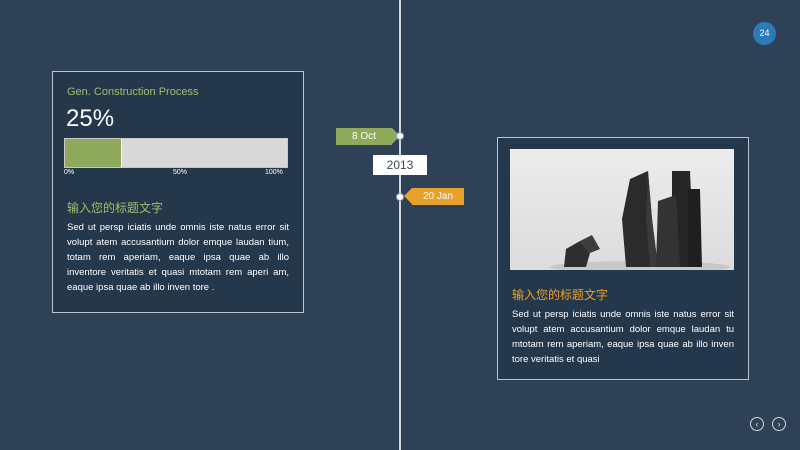  I want to click on timeline-line, so click(400, 225).